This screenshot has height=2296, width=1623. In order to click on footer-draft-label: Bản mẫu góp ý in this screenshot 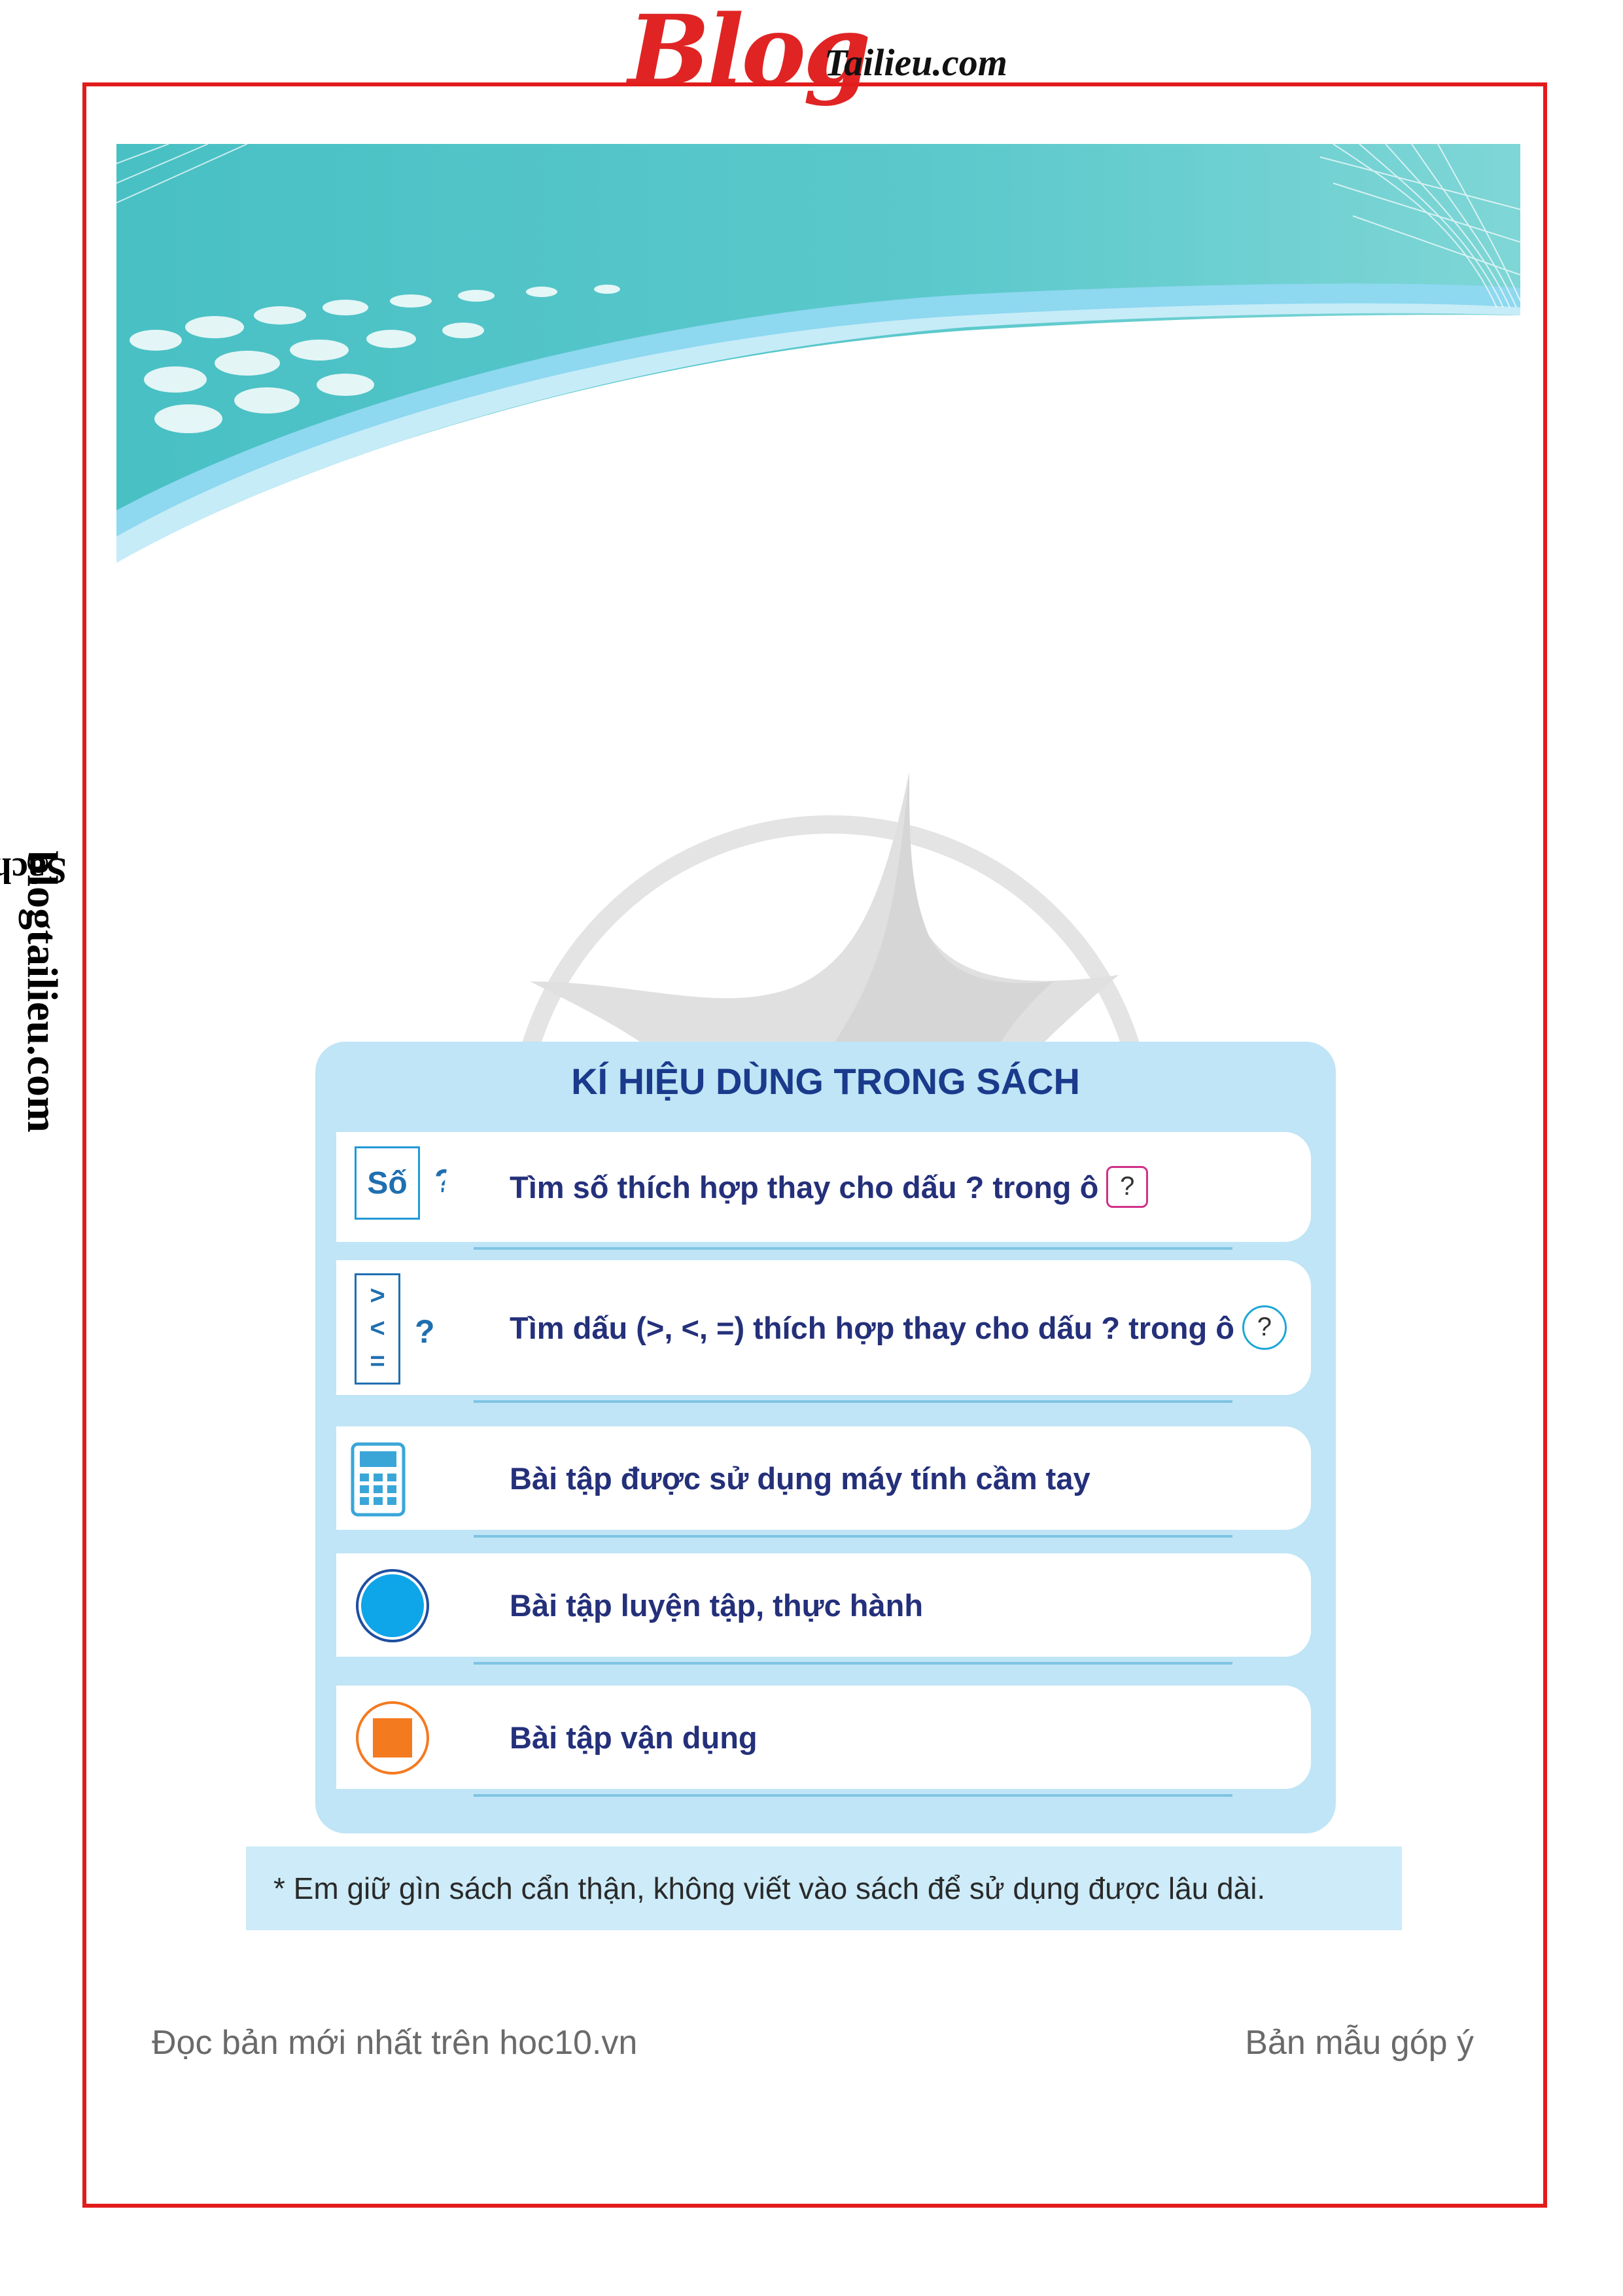, I will do `click(1359, 2043)`.